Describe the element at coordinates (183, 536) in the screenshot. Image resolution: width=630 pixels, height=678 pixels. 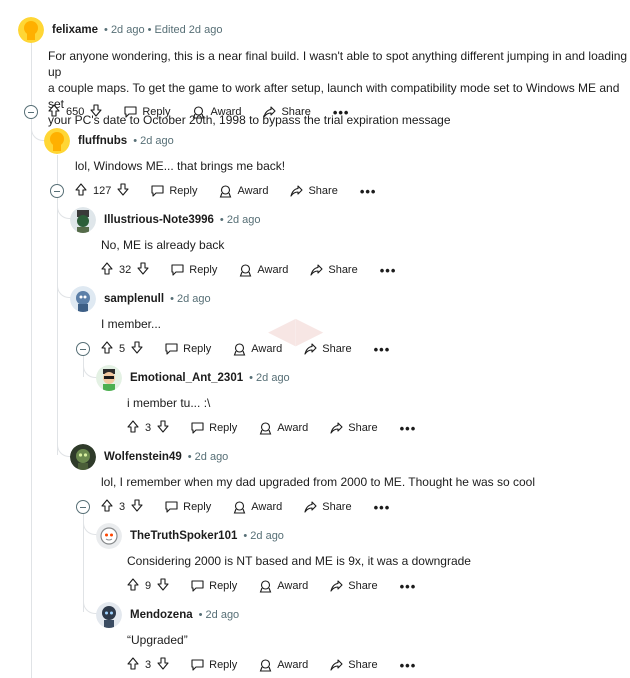
I see `comment-author: TheTruthSpoker101` at that location.